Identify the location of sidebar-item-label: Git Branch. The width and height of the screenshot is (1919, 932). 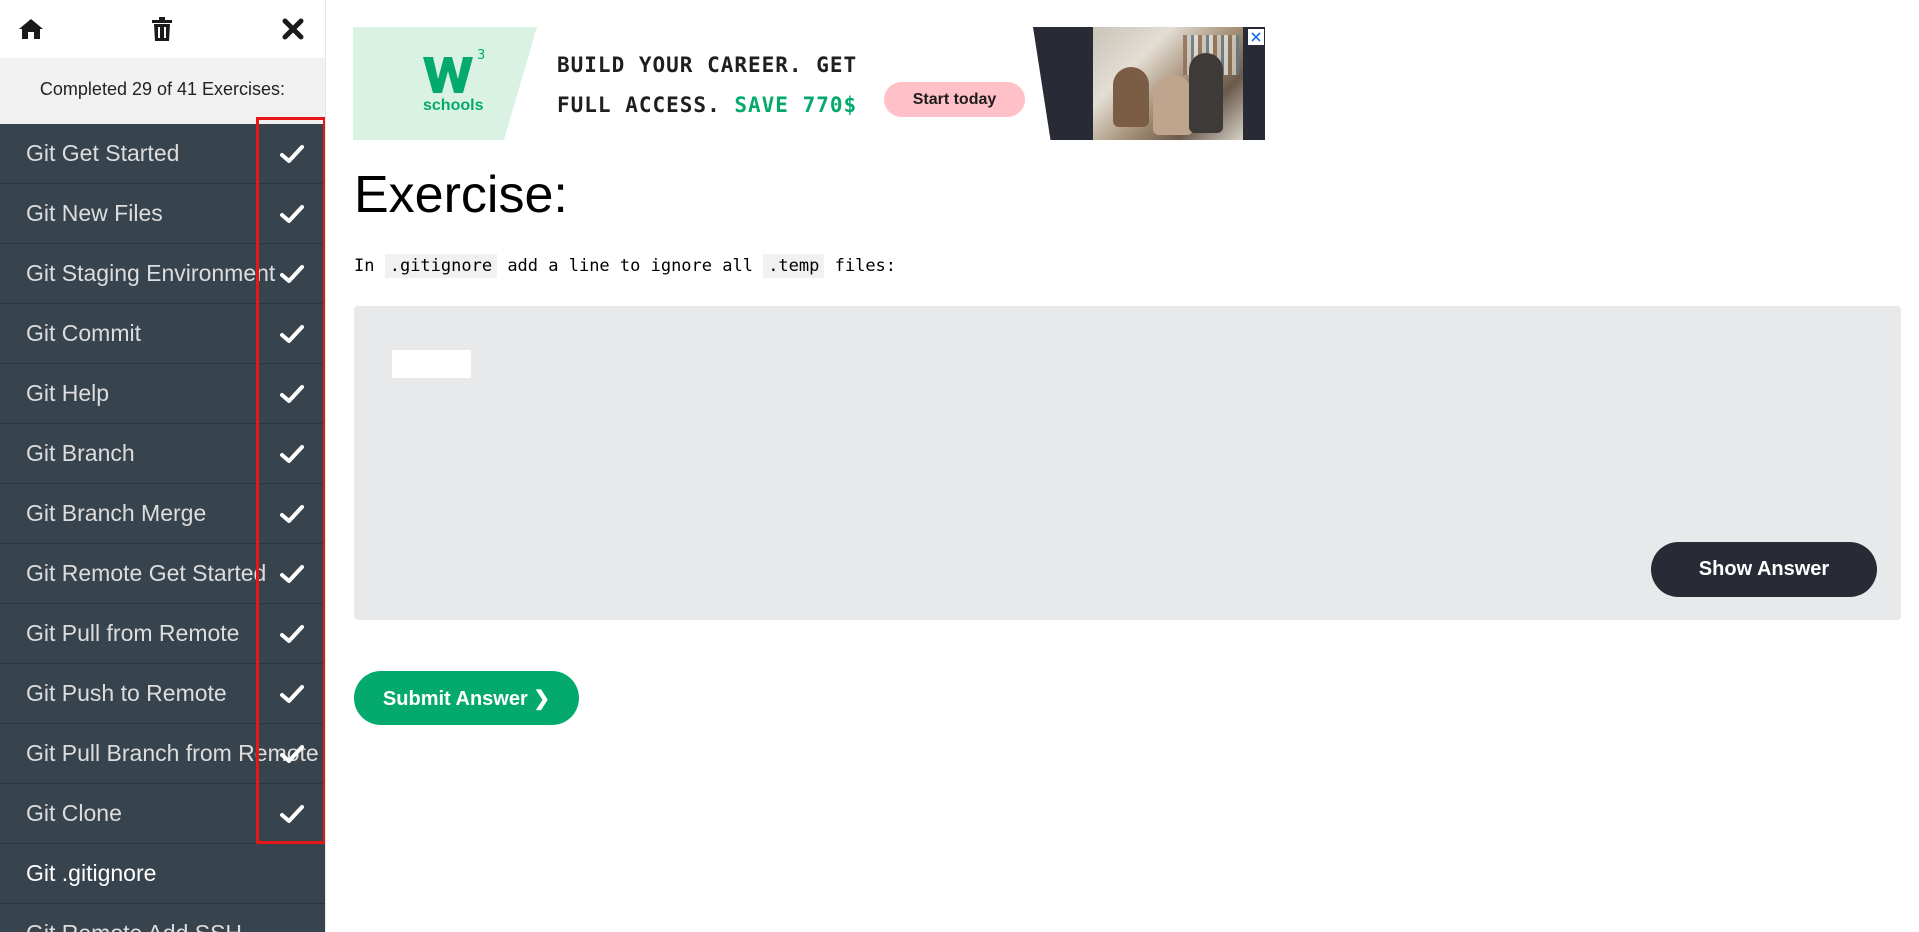
(80, 453).